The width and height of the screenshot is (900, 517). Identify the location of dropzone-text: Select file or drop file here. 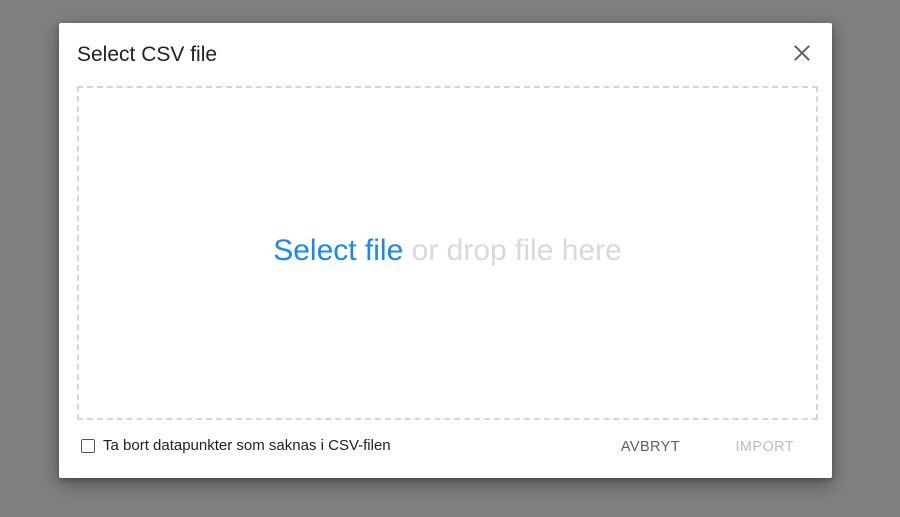
(447, 251).